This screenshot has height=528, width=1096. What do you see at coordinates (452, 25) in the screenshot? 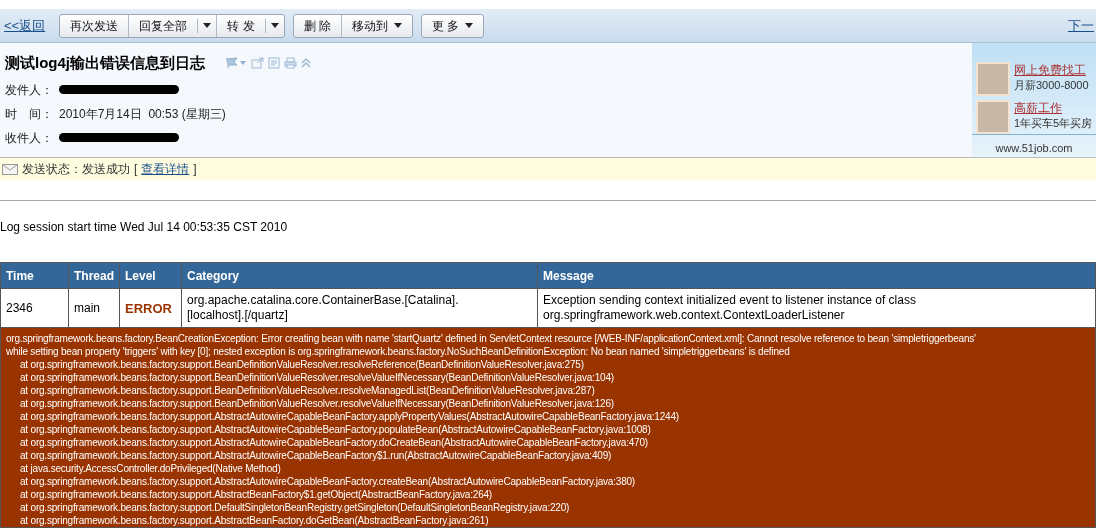
I see `toolbar-button: 更 多` at bounding box center [452, 25].